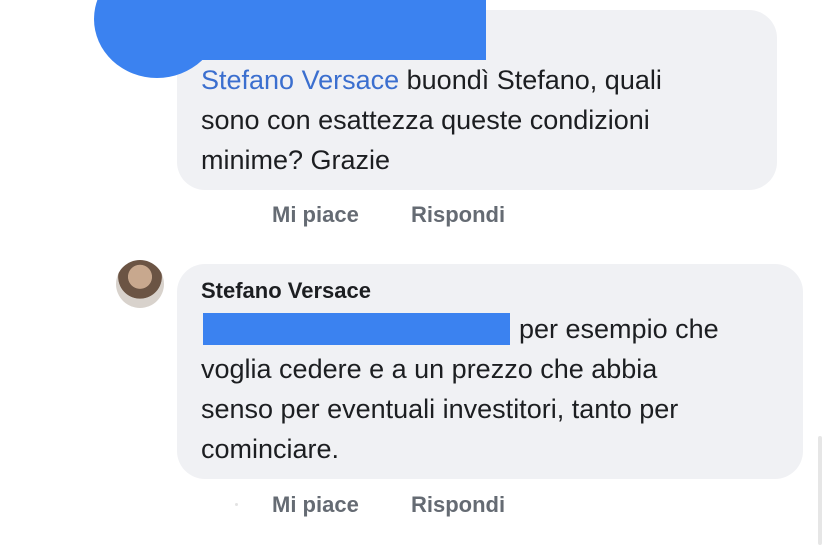 The height and width of the screenshot is (545, 828). I want to click on redacted-author-name, so click(327, 30).